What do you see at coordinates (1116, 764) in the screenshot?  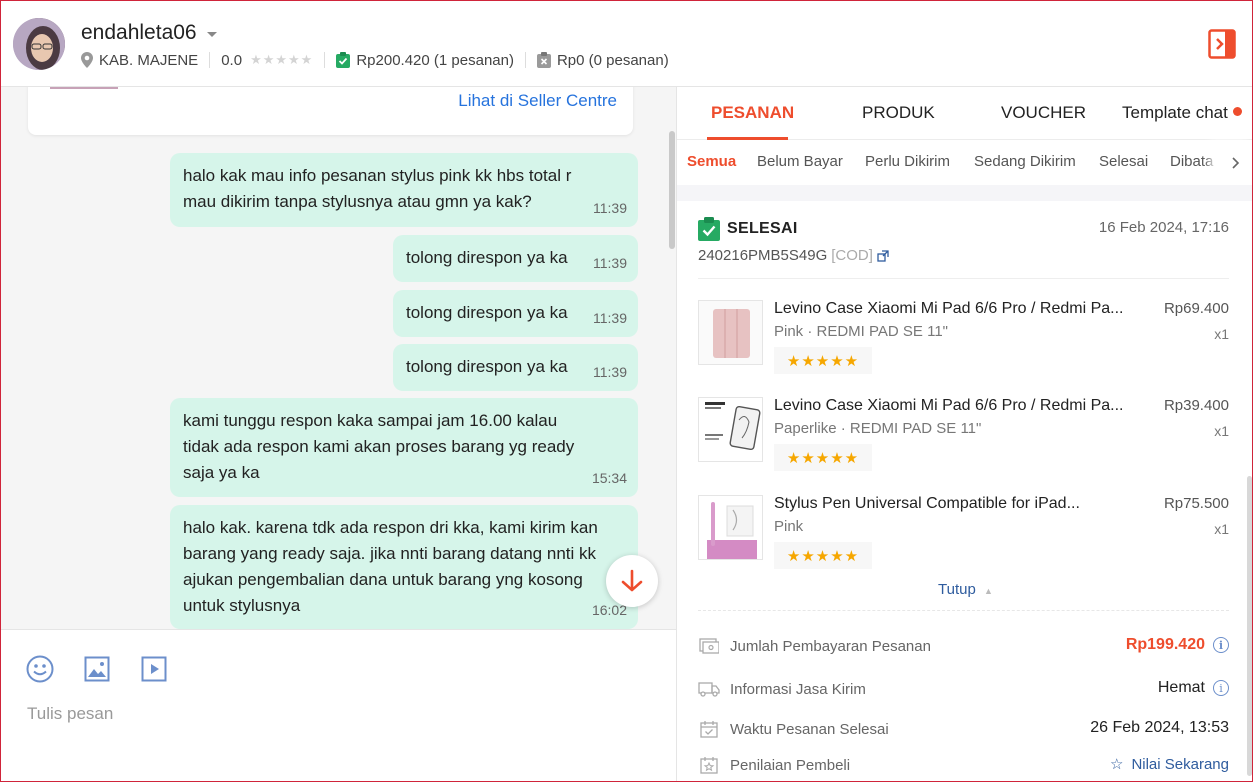 I see `star-outline-icon: ☆` at bounding box center [1116, 764].